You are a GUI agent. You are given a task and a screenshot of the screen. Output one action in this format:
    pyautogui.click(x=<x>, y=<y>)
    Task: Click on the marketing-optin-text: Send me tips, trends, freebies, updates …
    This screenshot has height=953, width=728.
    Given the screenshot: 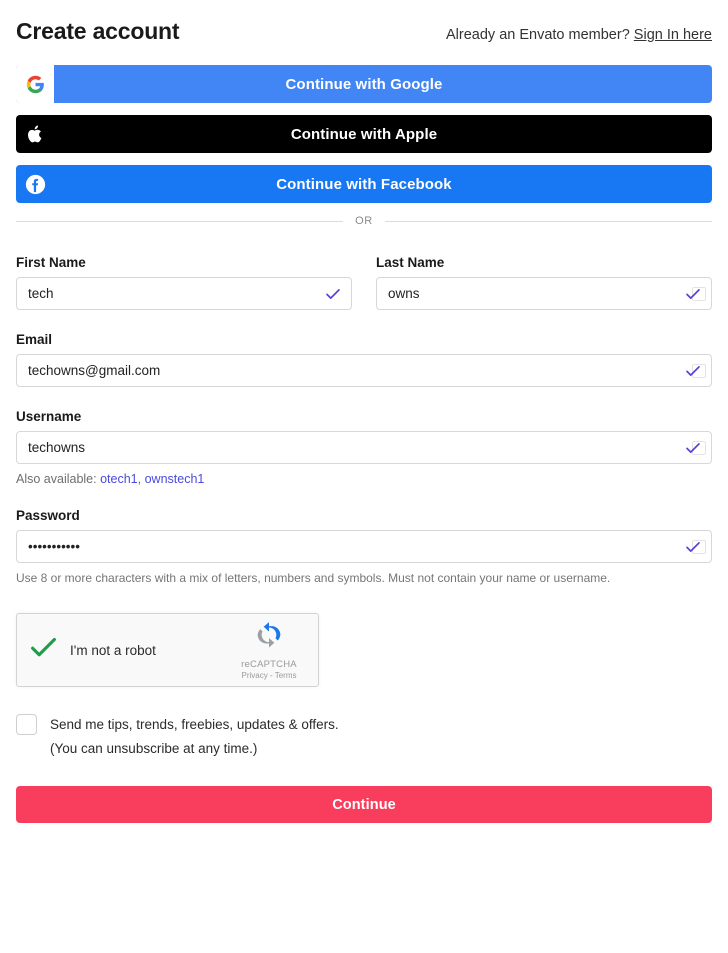 What is the action you would take?
    pyautogui.click(x=194, y=736)
    